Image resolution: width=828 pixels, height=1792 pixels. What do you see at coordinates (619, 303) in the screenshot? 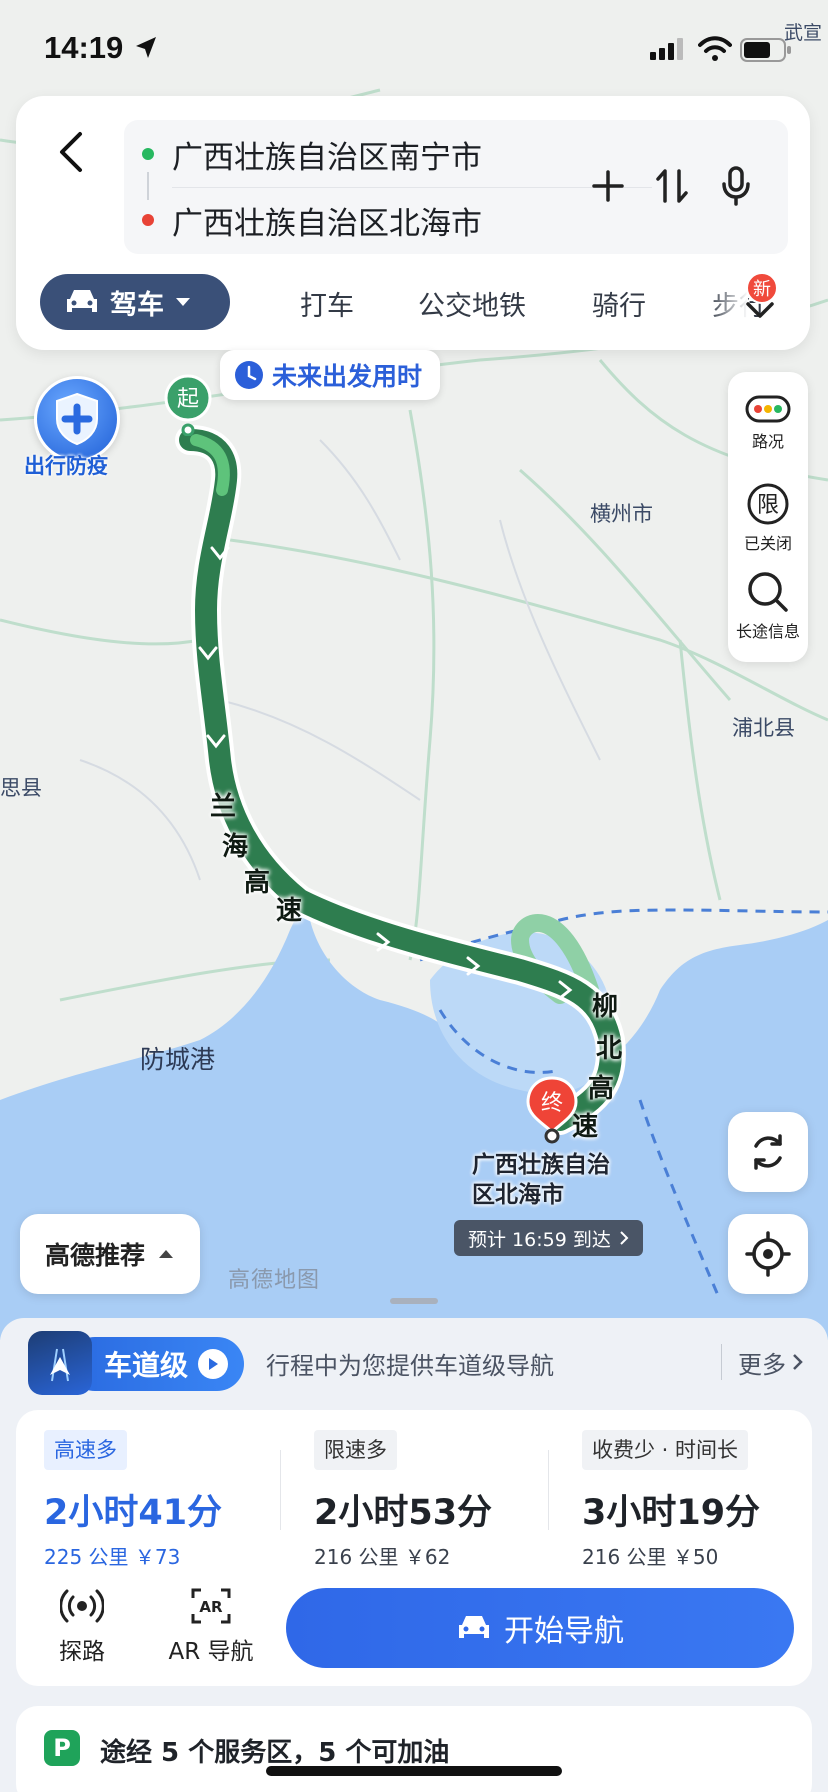
I see `tab-cycle: 骑行` at bounding box center [619, 303].